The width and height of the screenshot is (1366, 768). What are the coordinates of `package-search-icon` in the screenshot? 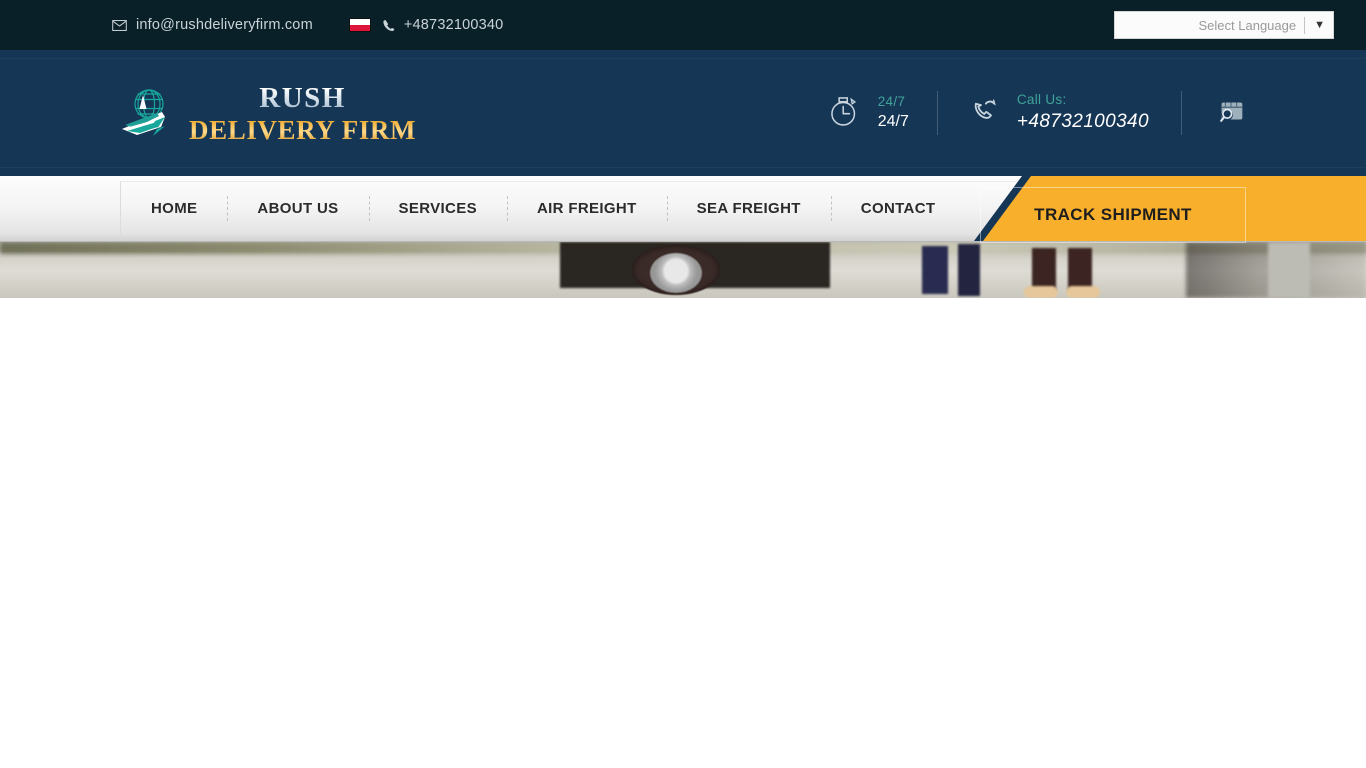 It's located at (1231, 113).